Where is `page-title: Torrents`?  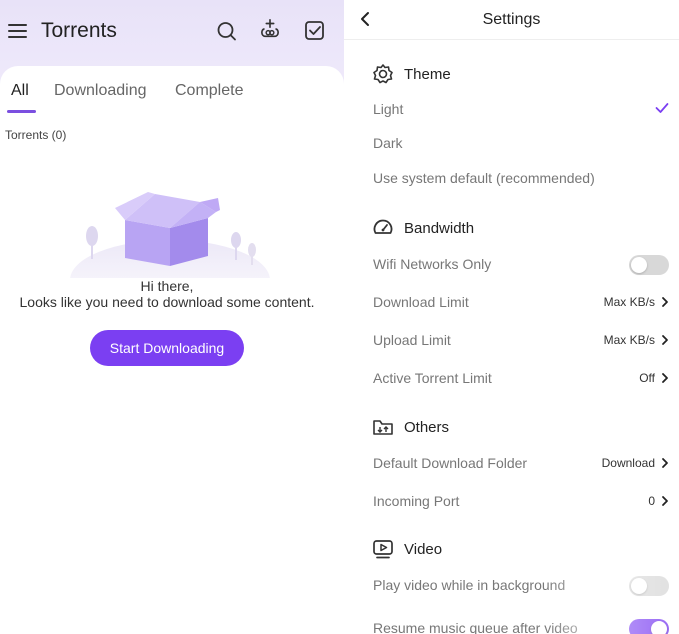
page-title: Torrents is located at coordinates (79, 30).